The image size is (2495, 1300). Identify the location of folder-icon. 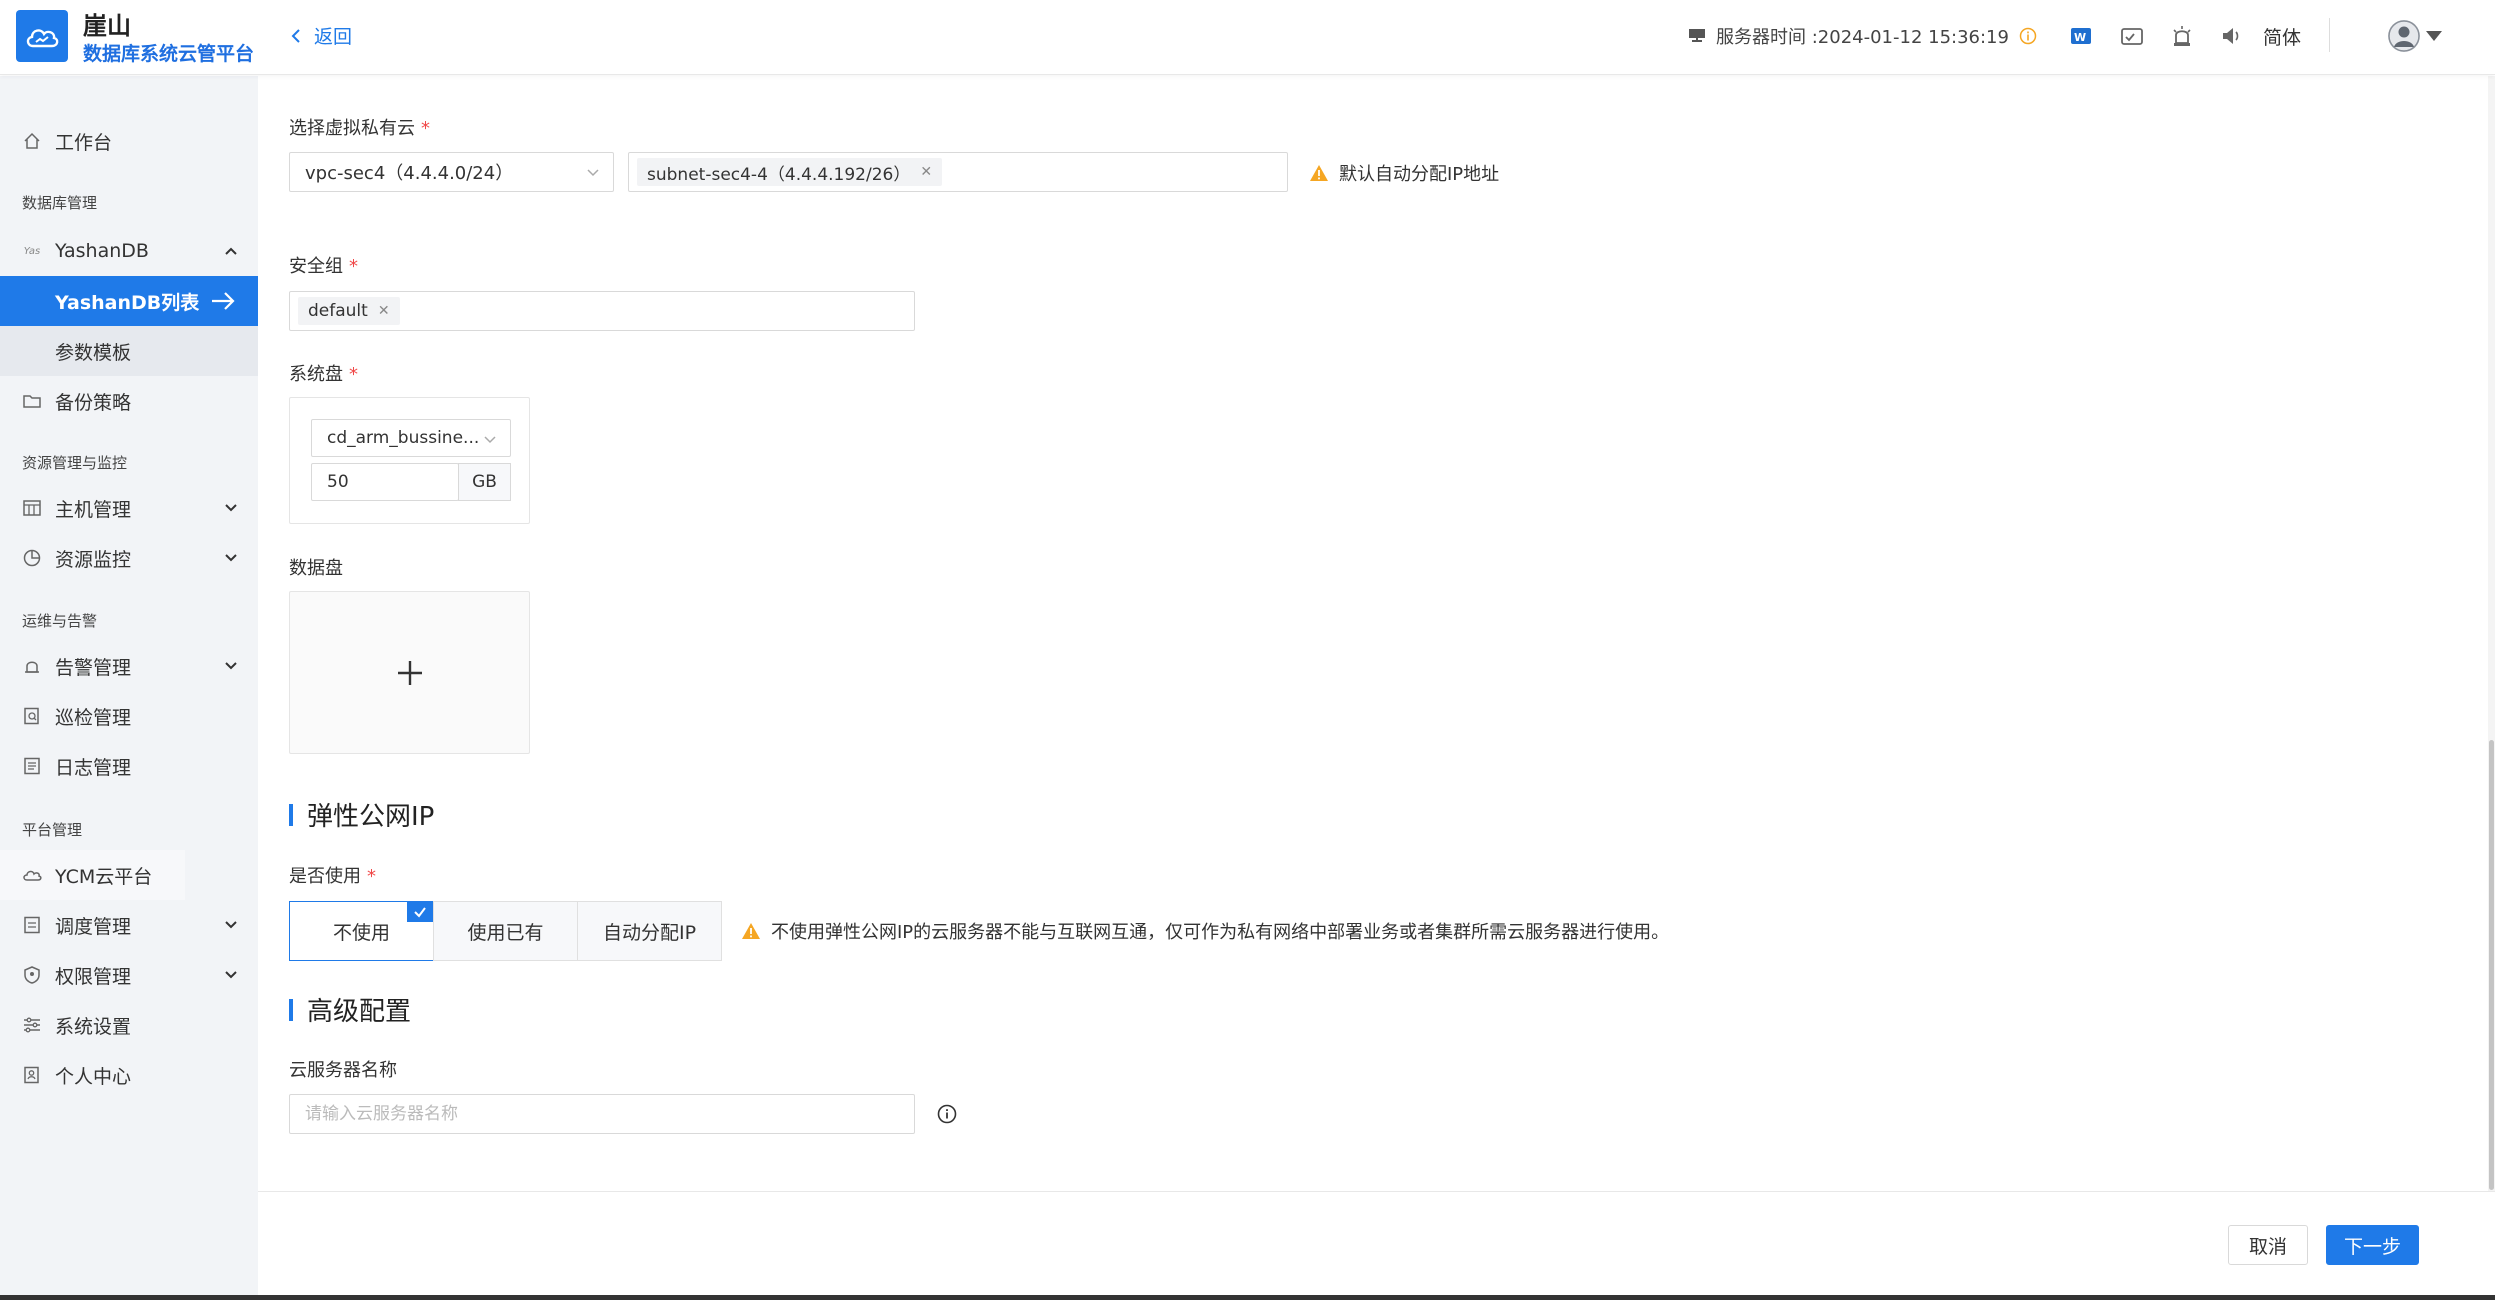
(32, 401).